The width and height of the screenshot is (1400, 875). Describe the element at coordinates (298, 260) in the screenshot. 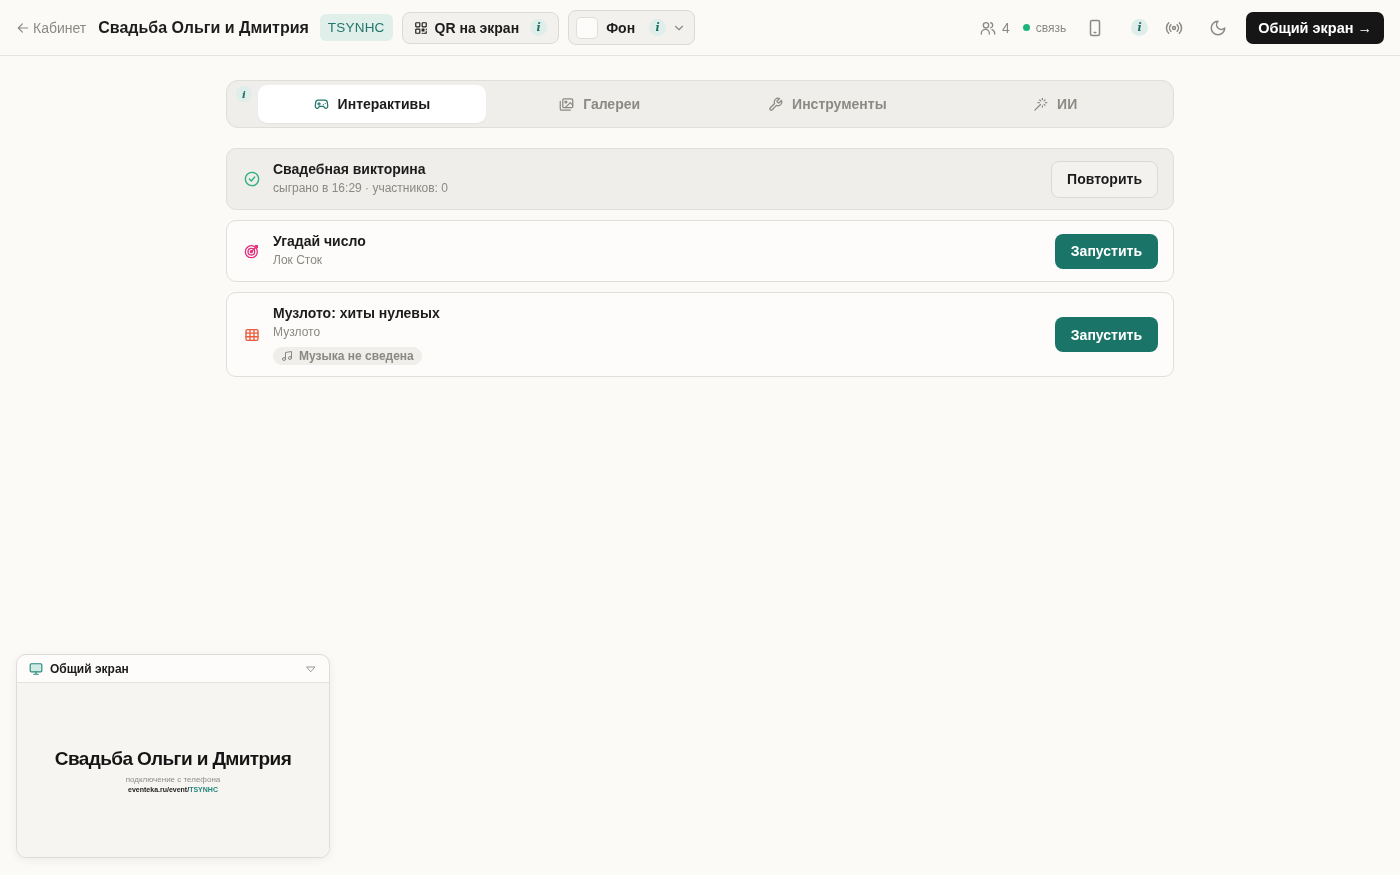

I see `game-subtitle: Лок Сток` at that location.